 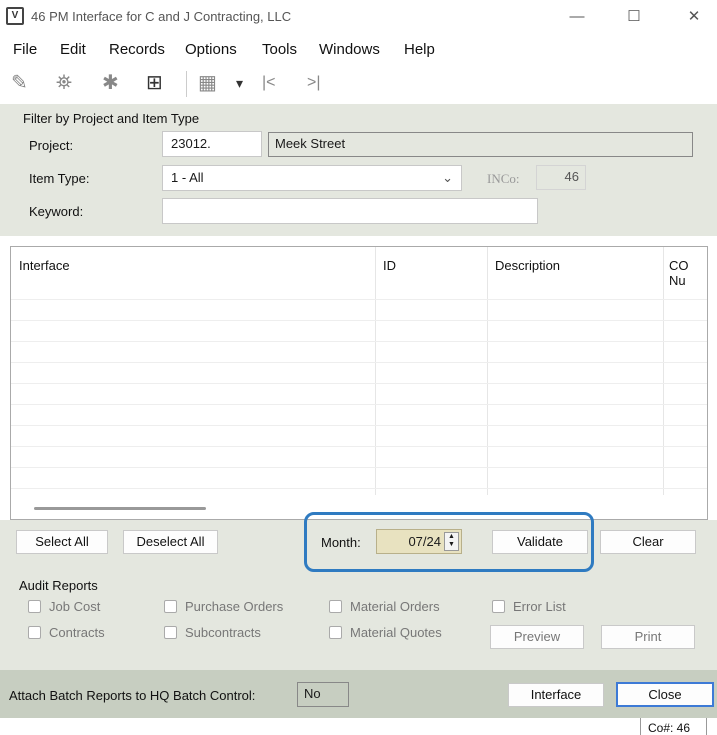 What do you see at coordinates (503, 178) in the screenshot?
I see `inco-label: INCo:` at bounding box center [503, 178].